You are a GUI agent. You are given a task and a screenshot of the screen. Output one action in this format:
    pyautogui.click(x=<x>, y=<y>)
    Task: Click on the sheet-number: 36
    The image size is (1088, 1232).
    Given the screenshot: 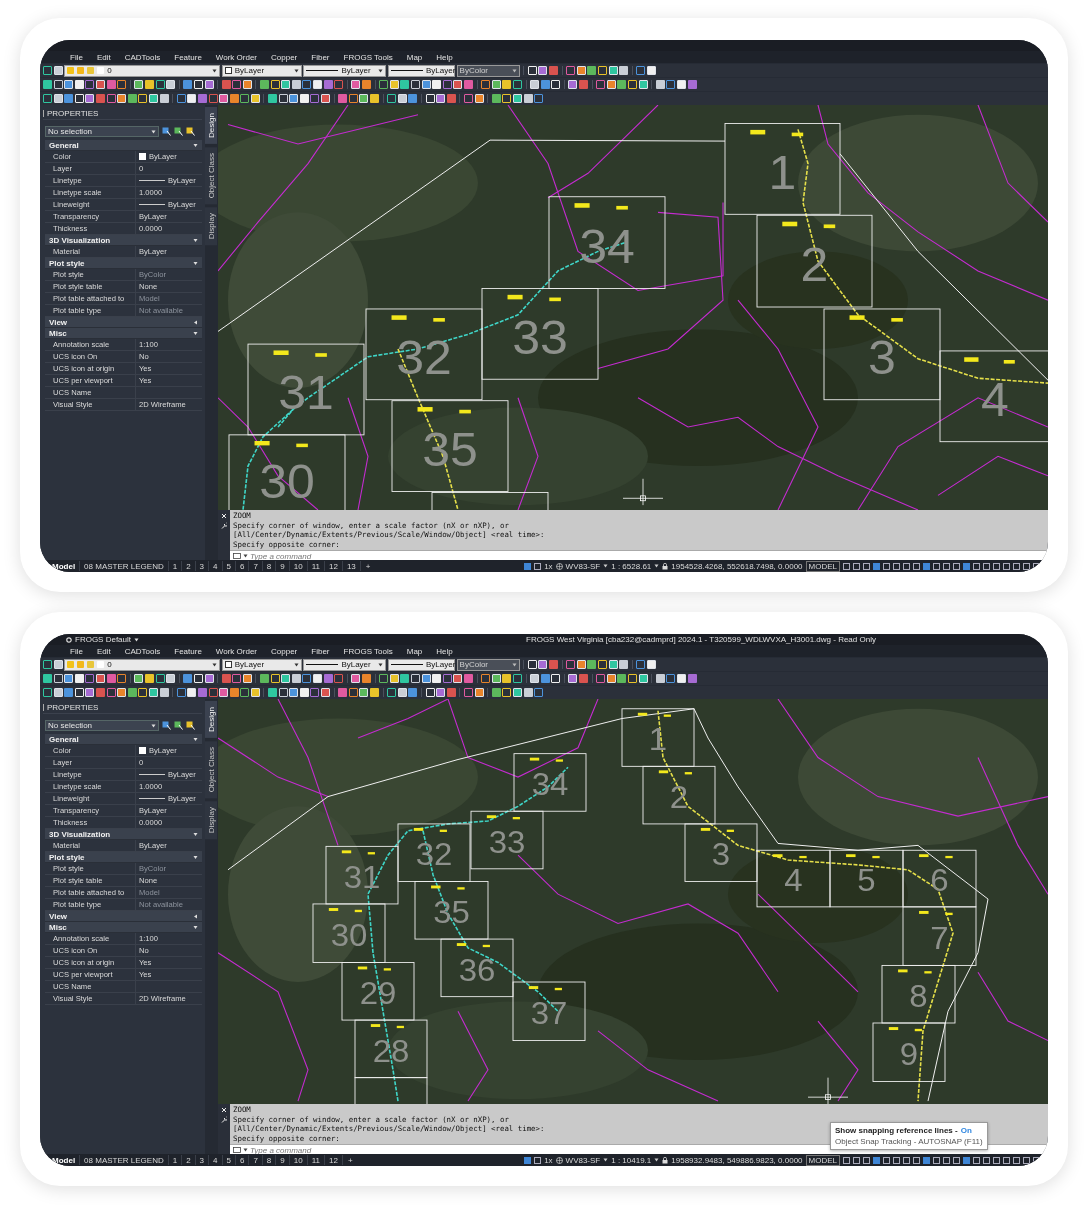 What is the action you would take?
    pyautogui.click(x=477, y=969)
    